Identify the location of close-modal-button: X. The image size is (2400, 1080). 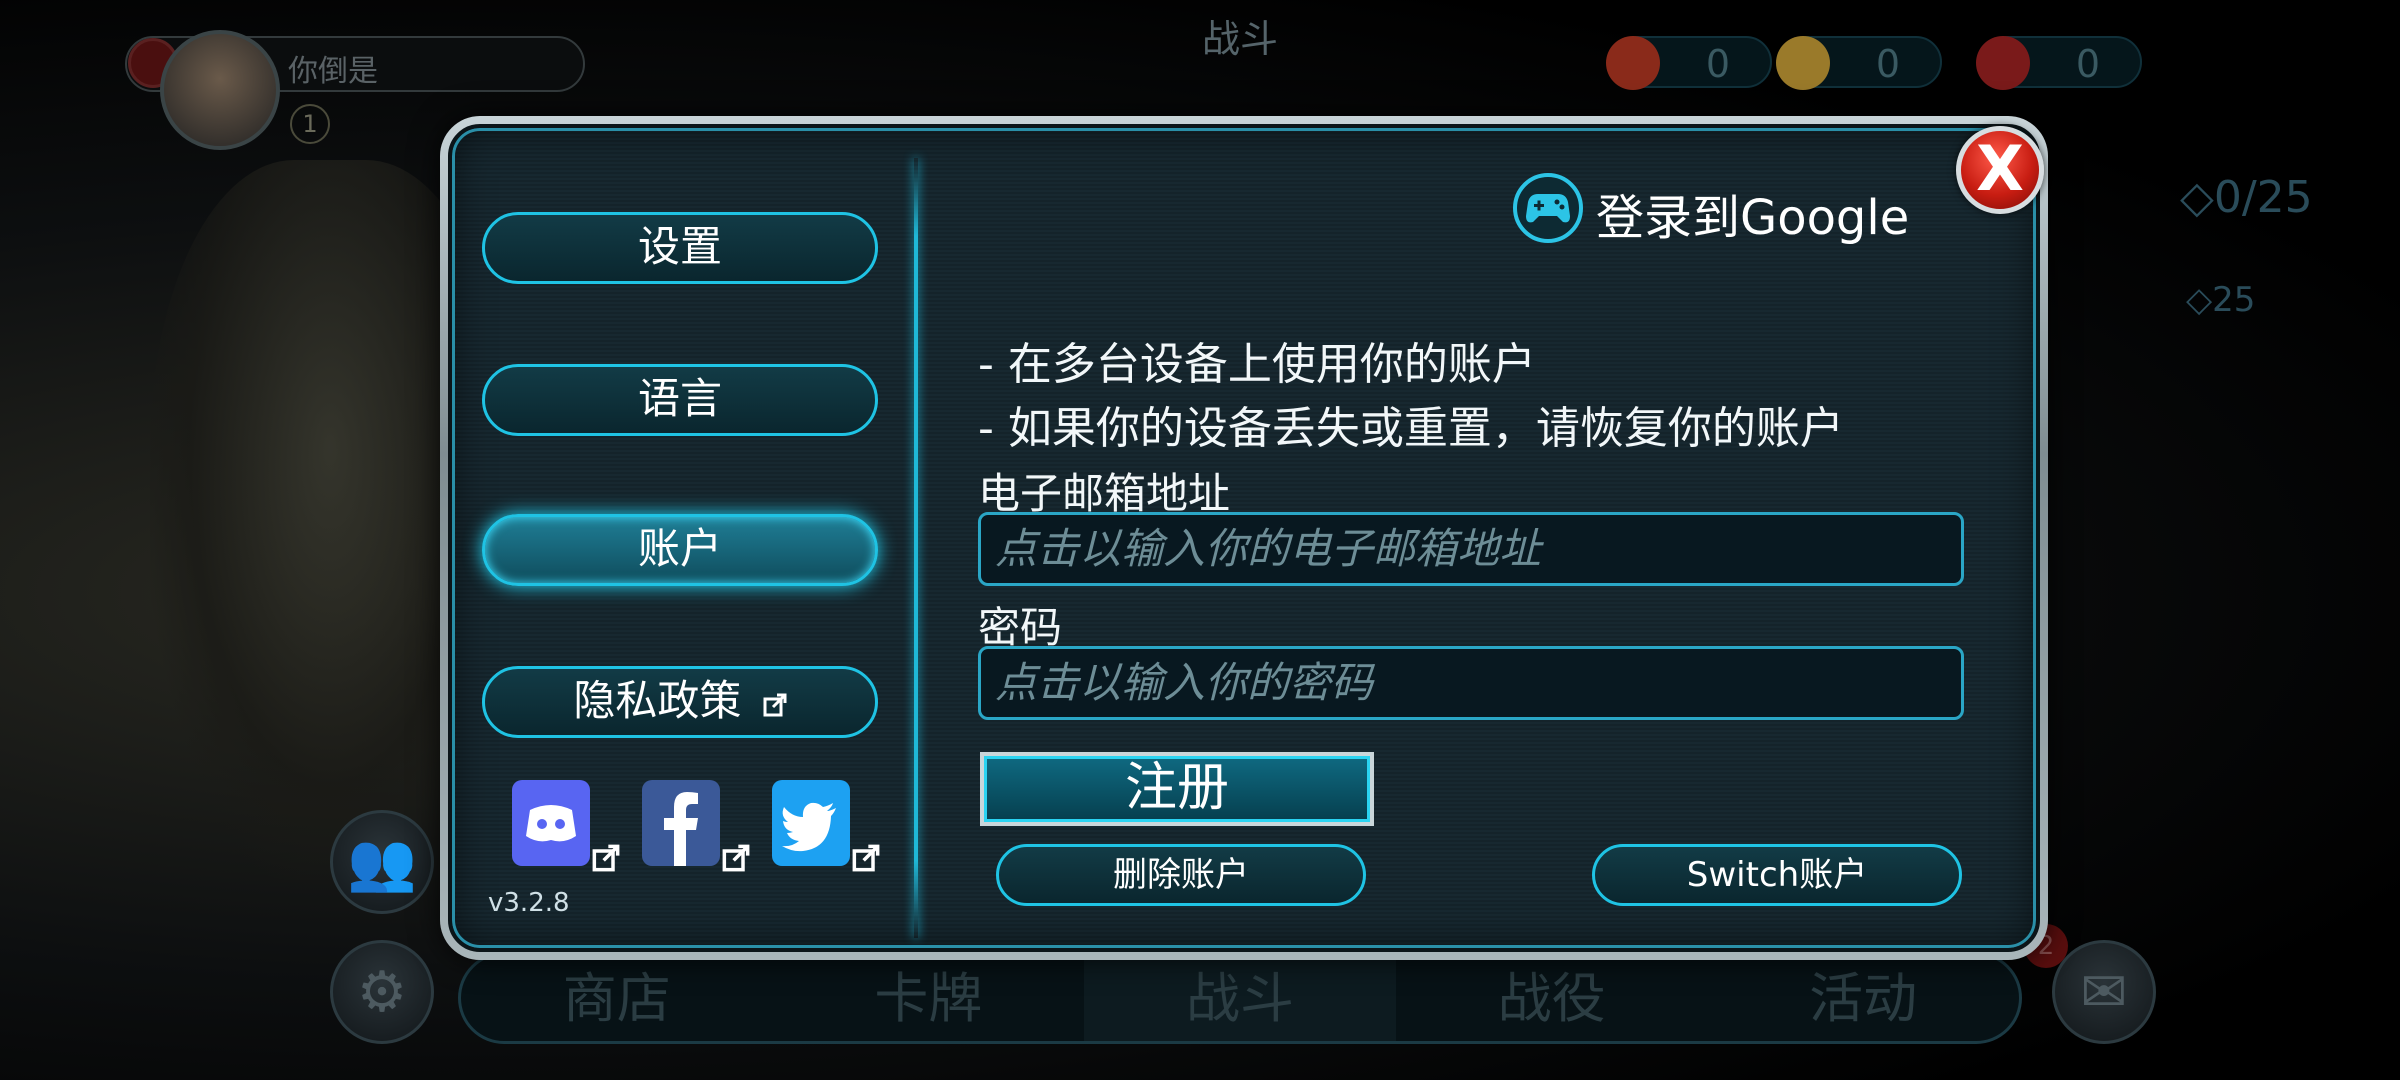
(2000, 170).